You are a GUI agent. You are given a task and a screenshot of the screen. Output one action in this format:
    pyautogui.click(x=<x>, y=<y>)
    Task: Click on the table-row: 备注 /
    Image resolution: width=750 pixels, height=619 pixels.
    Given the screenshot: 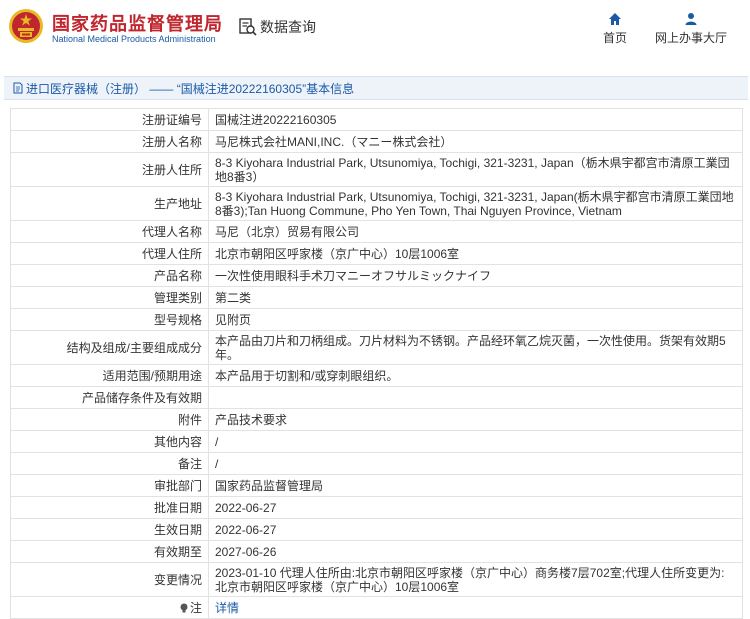 What is the action you would take?
    pyautogui.click(x=376, y=463)
    